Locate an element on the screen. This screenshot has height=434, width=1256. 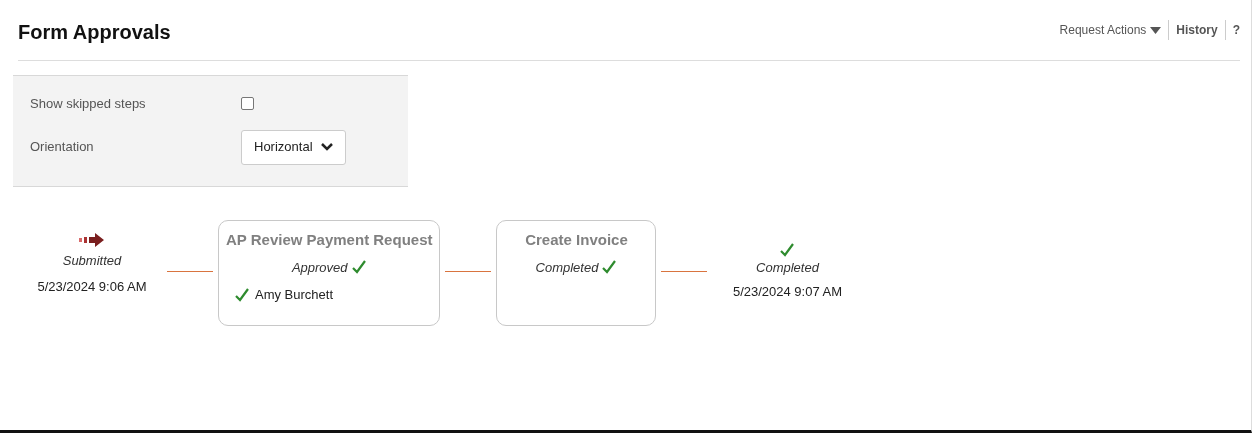
arrow-icon is located at coordinates (92, 240).